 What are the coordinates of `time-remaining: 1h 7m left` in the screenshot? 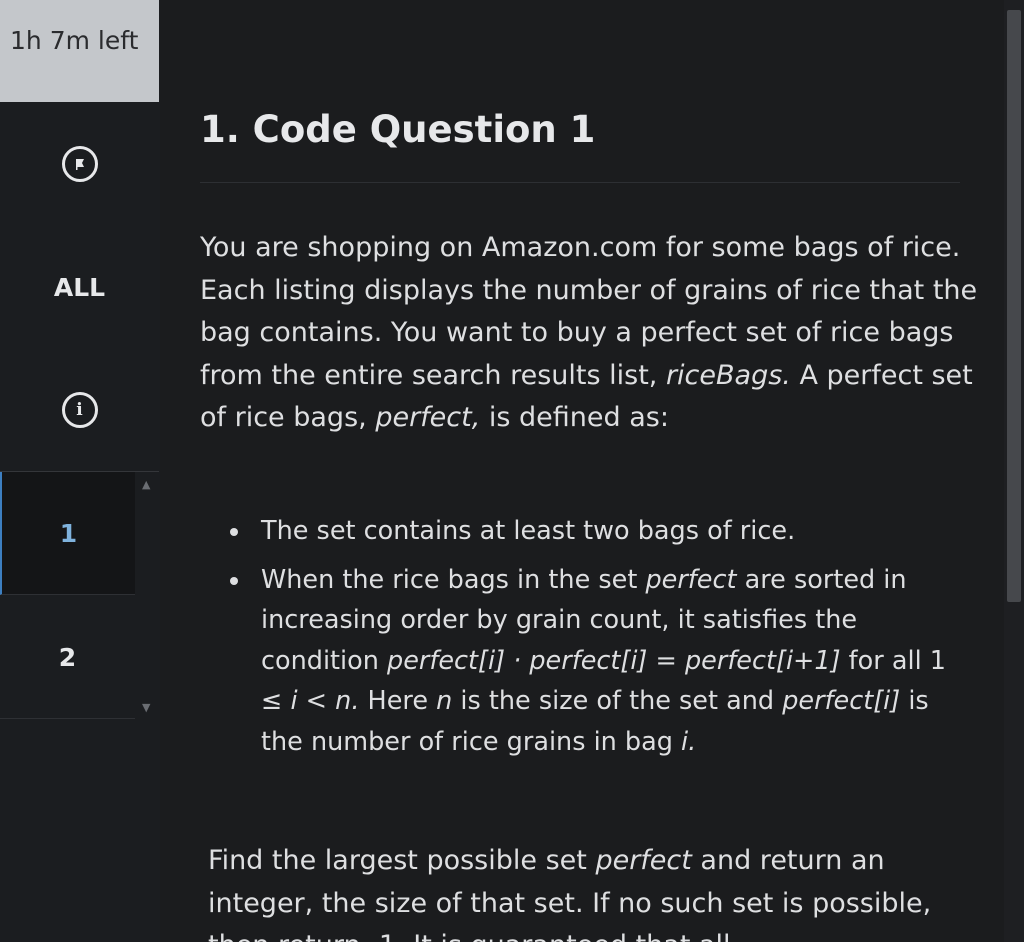 It's located at (79, 51).